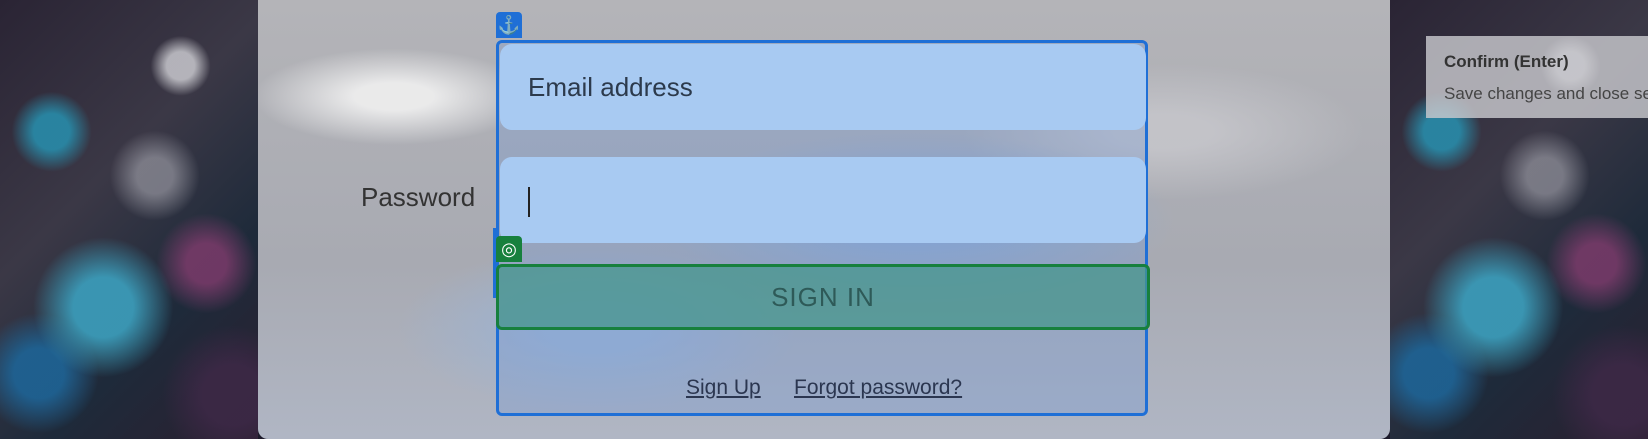 The image size is (1648, 439). Describe the element at coordinates (878, 388) in the screenshot. I see `forgot-password-link: Forgot password?` at that location.